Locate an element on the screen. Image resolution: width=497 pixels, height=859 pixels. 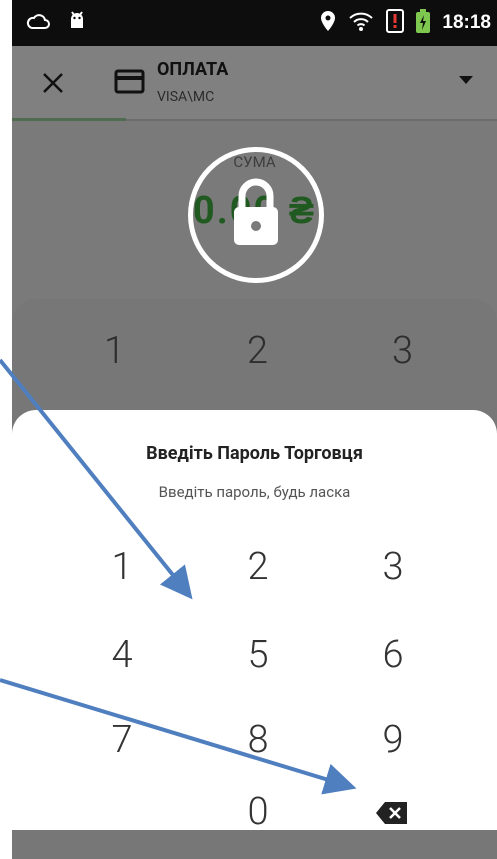
android-icon is located at coordinates (77, 23).